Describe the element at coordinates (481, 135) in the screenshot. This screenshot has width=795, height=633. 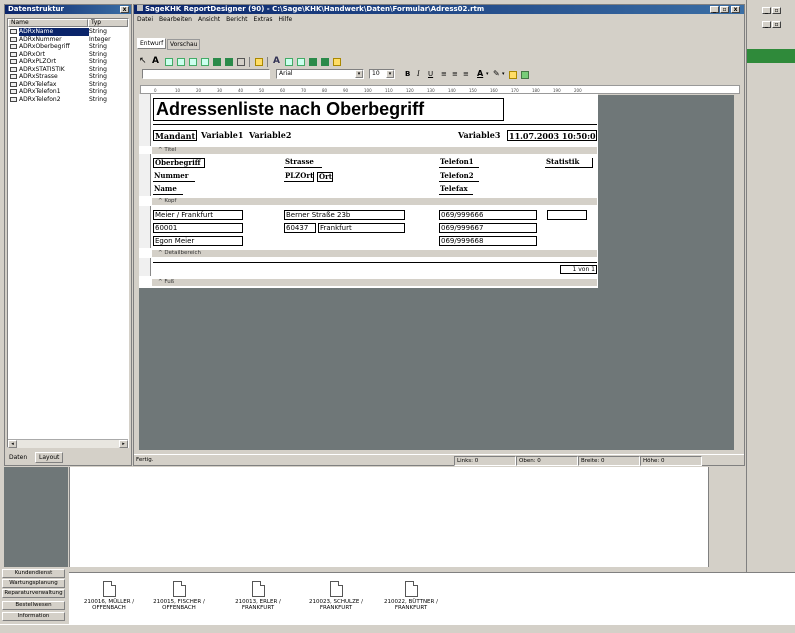
I see `variable3-field: Variable3` at that location.